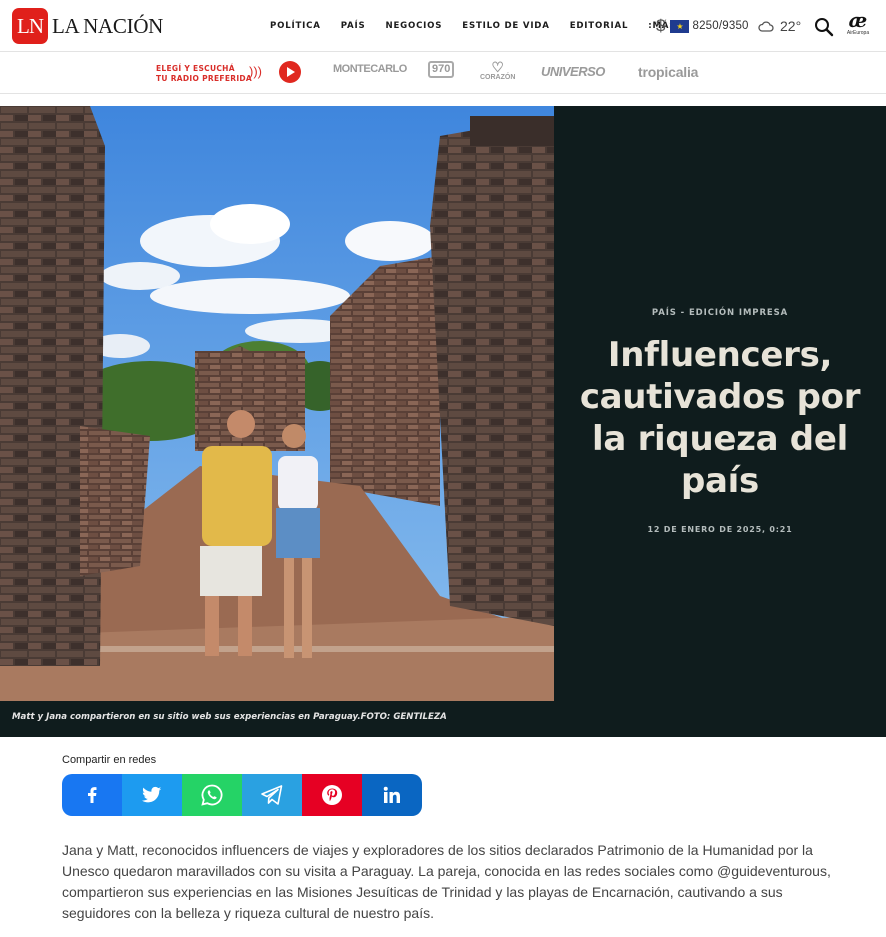 Image resolution: width=886 pixels, height=937 pixels. I want to click on nav-item-editorial: EDITORIAL, so click(599, 26).